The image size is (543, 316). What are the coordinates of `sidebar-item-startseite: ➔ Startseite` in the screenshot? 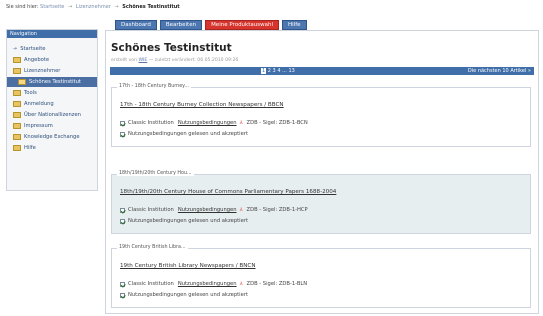 It's located at (52, 49).